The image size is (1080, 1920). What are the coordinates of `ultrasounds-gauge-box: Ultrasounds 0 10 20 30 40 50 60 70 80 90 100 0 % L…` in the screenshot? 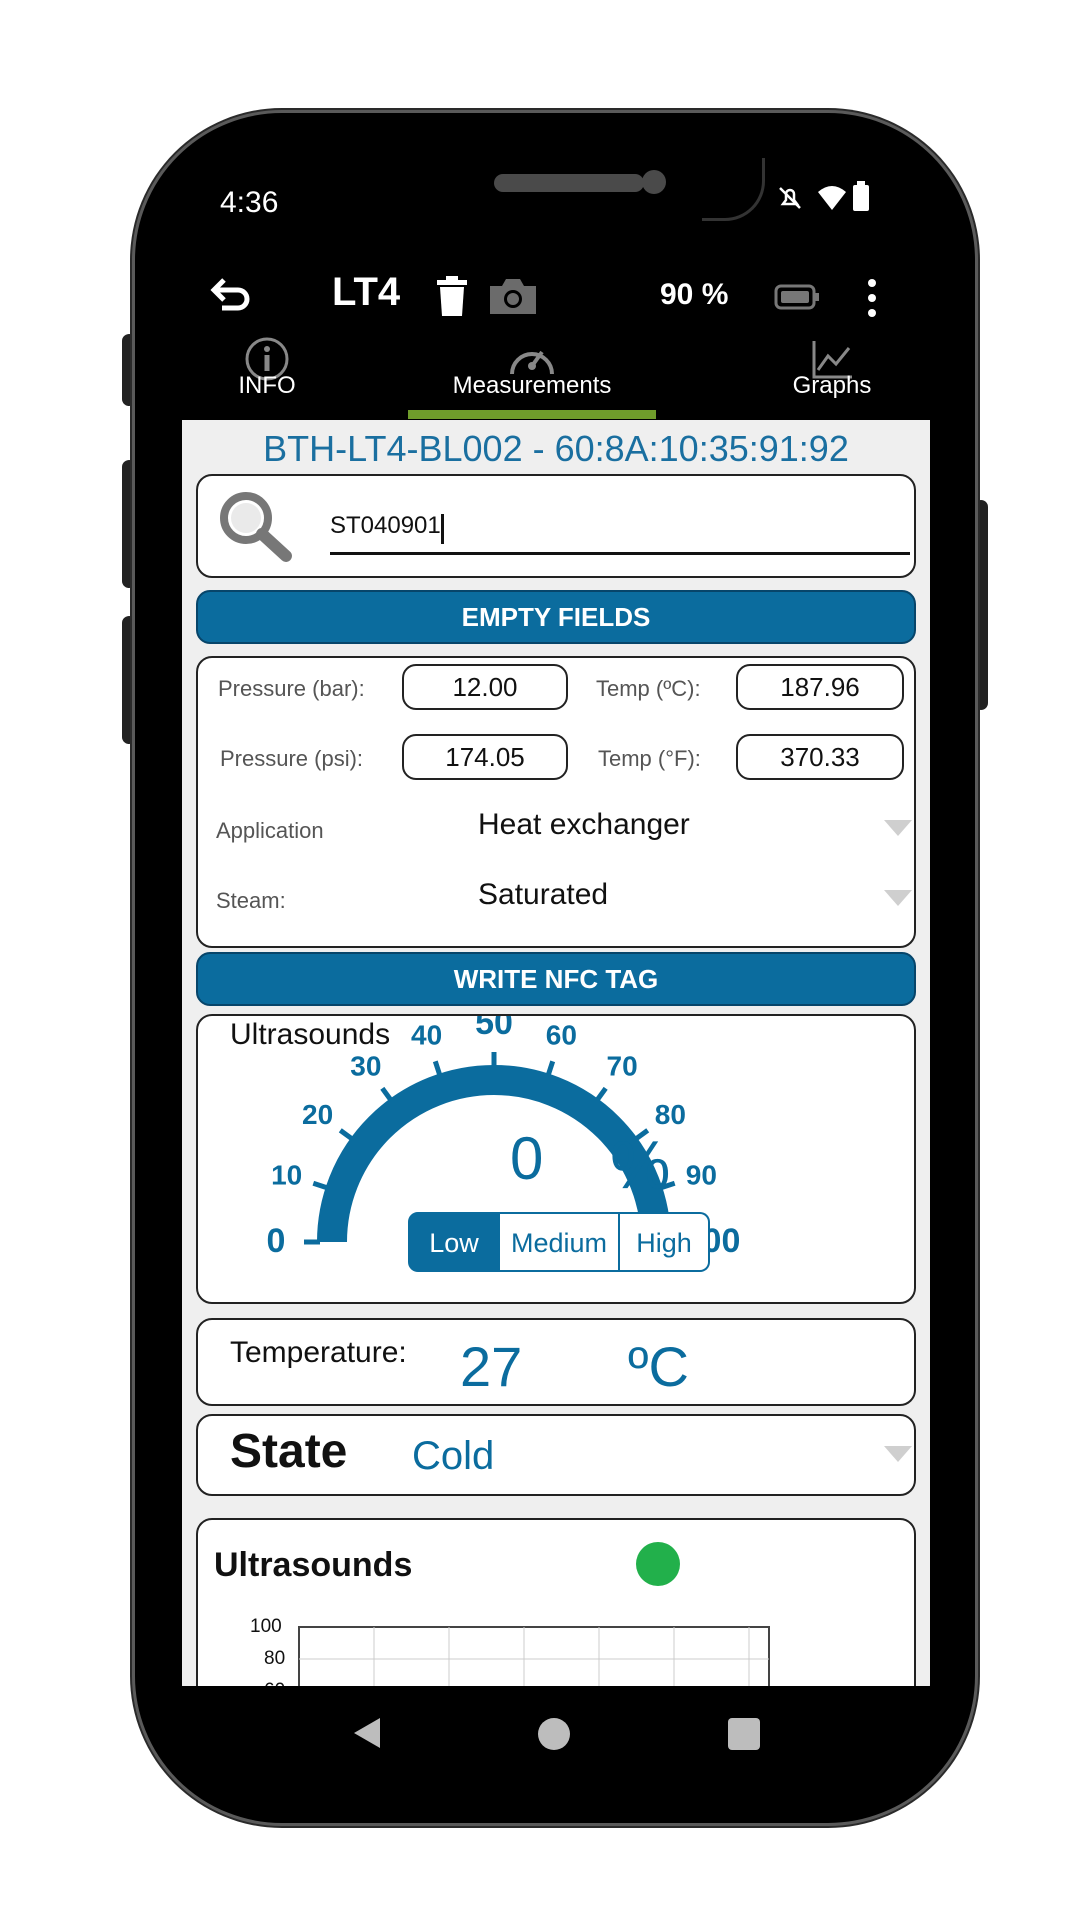 It's located at (556, 1159).